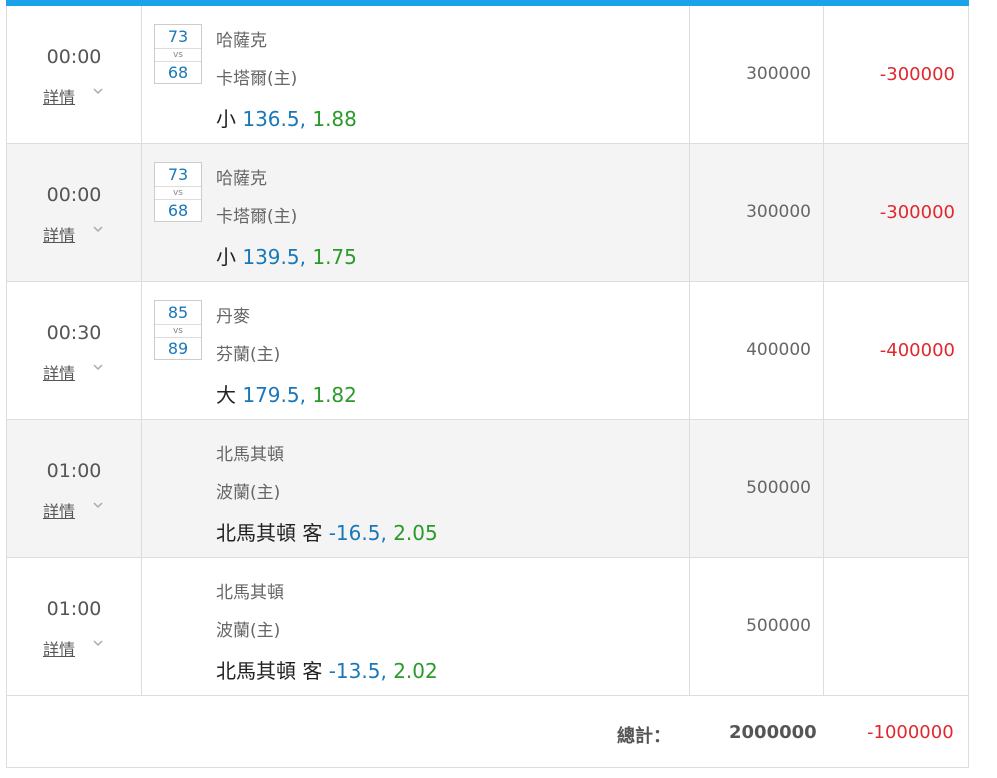  I want to click on bet-selection: 小 139.5, 1.75, so click(286, 255).